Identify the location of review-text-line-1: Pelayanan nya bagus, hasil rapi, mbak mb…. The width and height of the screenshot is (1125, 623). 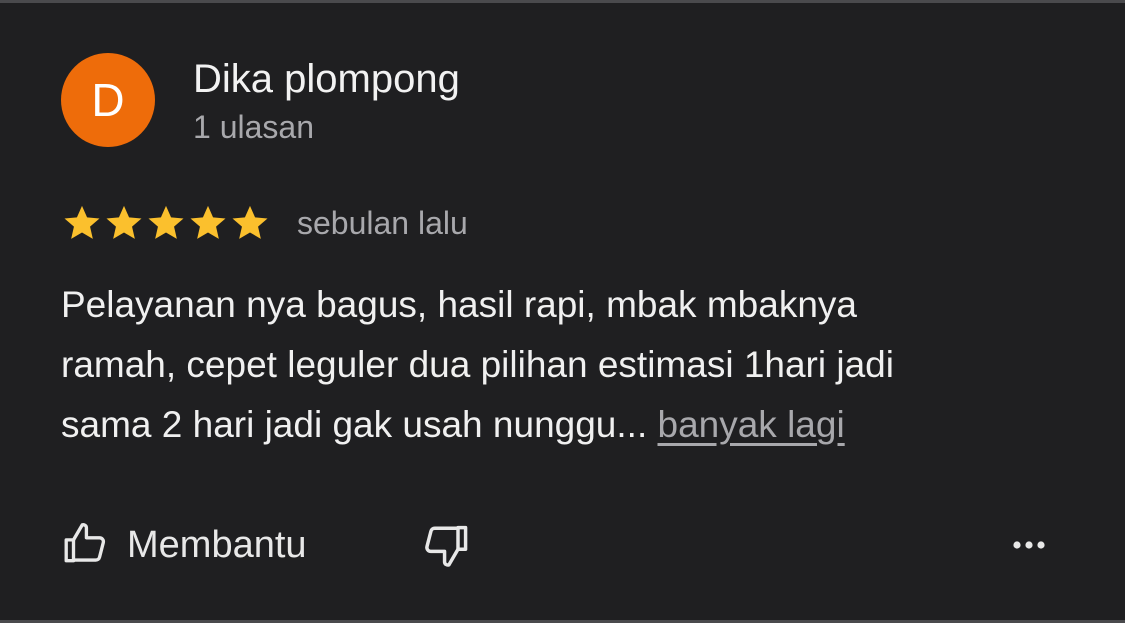
(459, 304).